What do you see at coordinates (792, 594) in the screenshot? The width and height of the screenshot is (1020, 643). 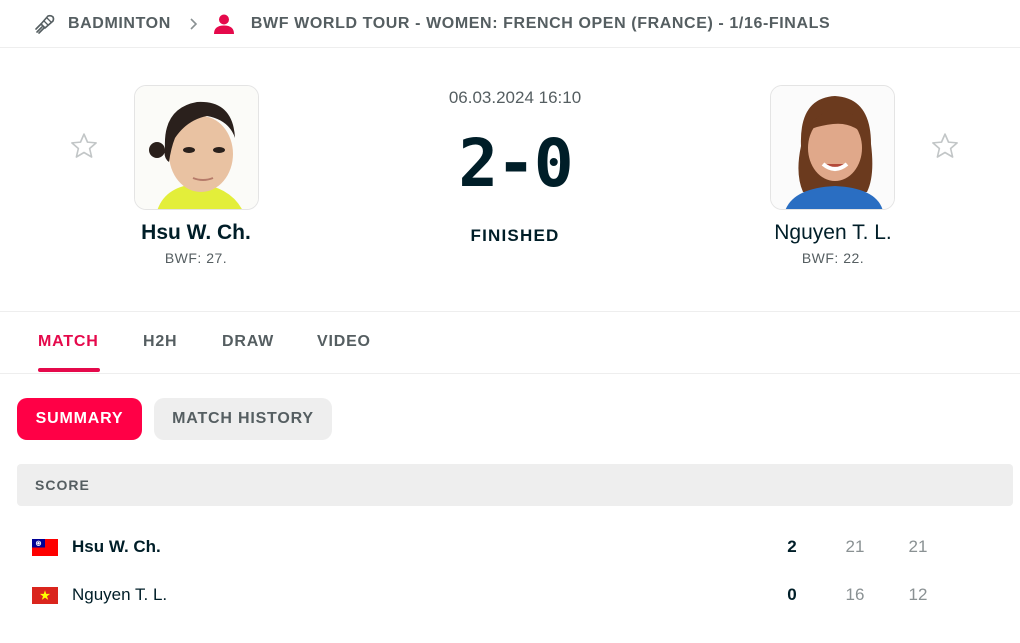 I see `score-row-total: 0` at bounding box center [792, 594].